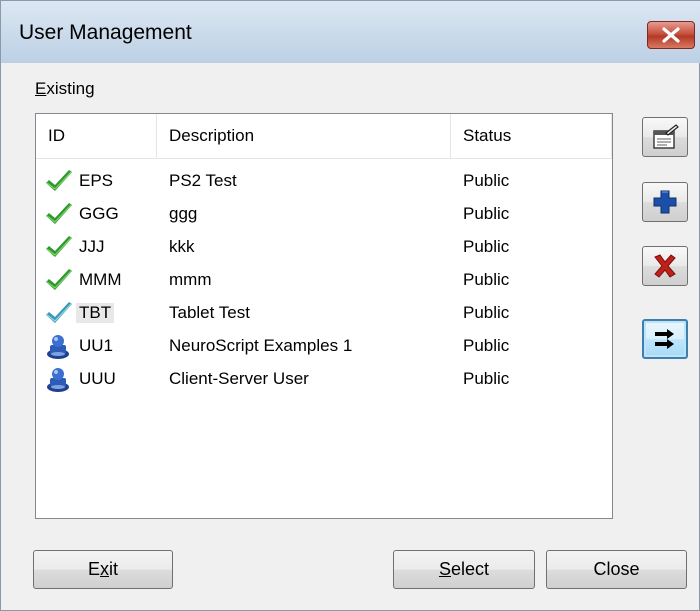  Describe the element at coordinates (190, 279) in the screenshot. I see `row-description: mmm` at that location.